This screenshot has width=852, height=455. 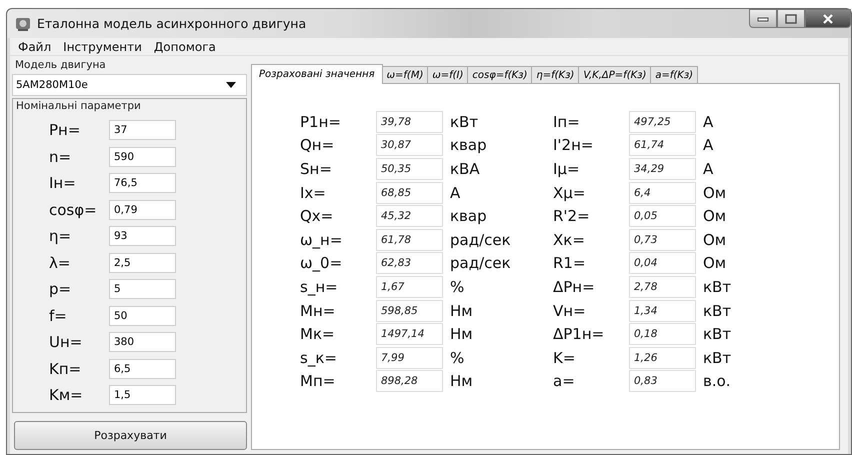 I want to click on input-field: 590, so click(x=142, y=156).